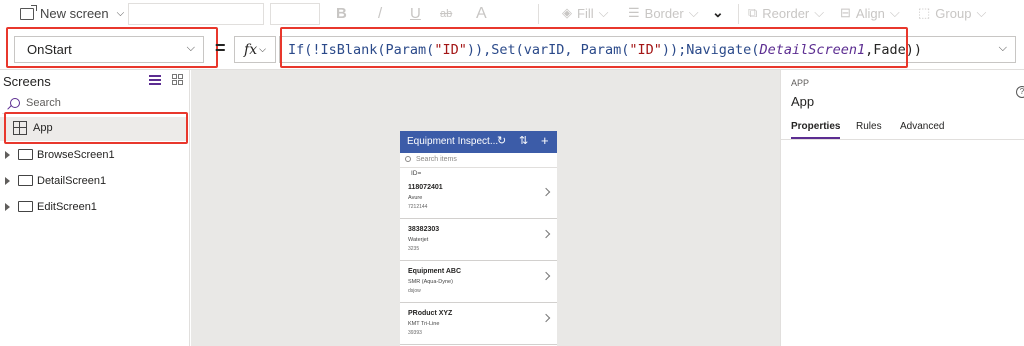 This screenshot has height=346, width=1024. Describe the element at coordinates (478, 324) in the screenshot. I see `gallery-item: PRoduct XYZ KMT Tri-Line 39393` at that location.